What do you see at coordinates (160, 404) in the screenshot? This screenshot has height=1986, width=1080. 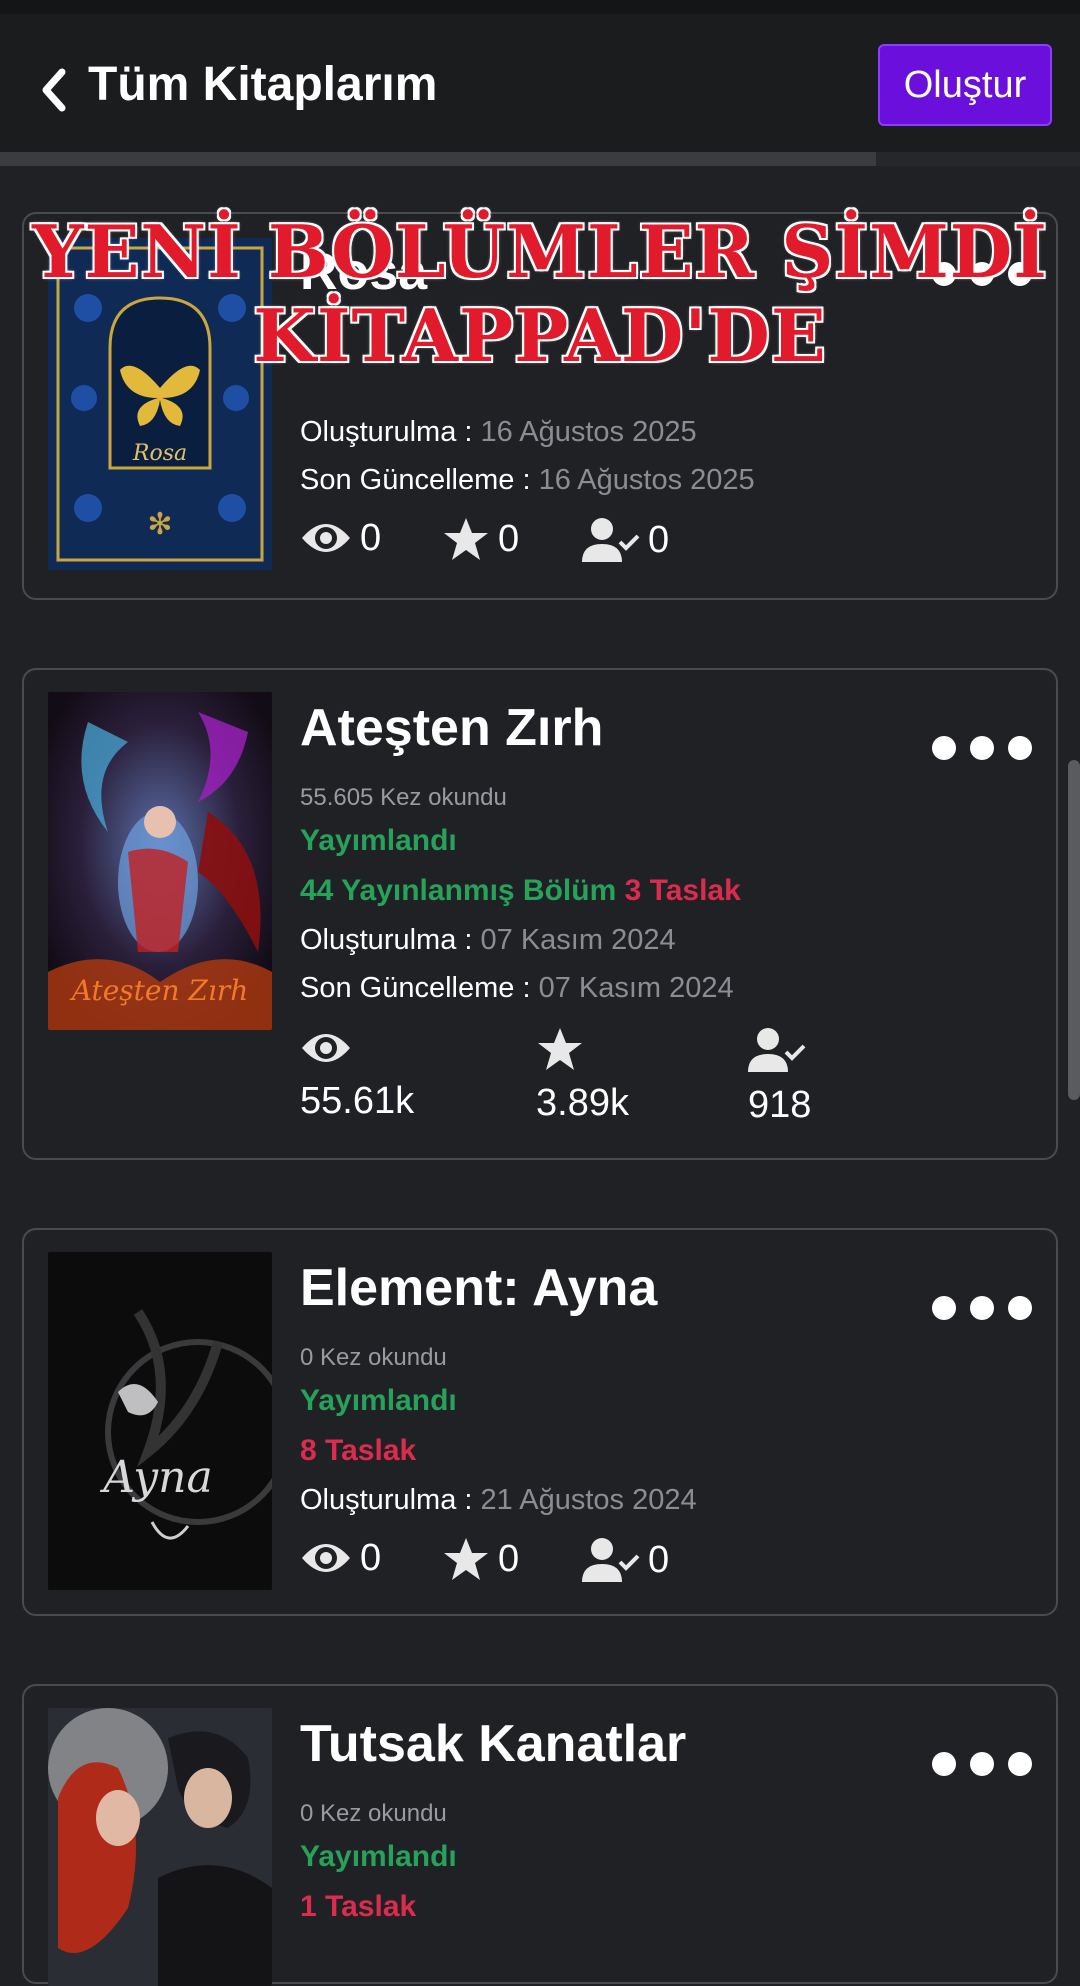 I see `book-cover: Rosa ✻` at bounding box center [160, 404].